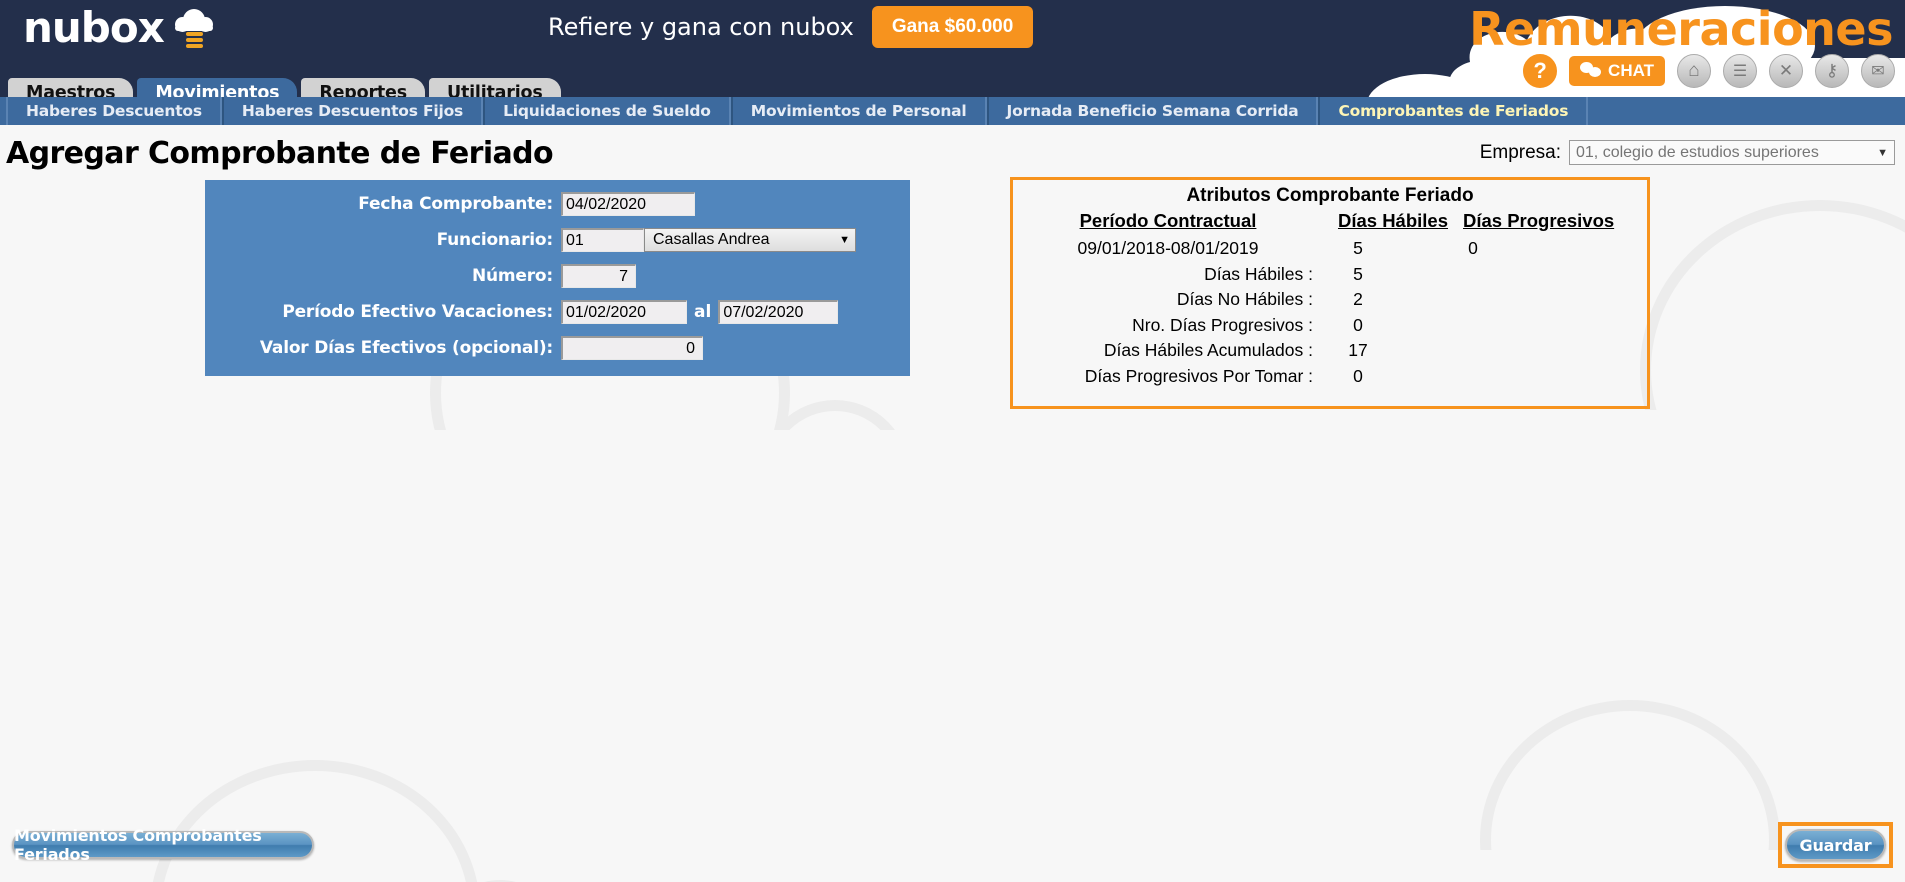 The width and height of the screenshot is (1905, 882). Describe the element at coordinates (495, 240) in the screenshot. I see `funcionario-label: Funcionario:` at that location.